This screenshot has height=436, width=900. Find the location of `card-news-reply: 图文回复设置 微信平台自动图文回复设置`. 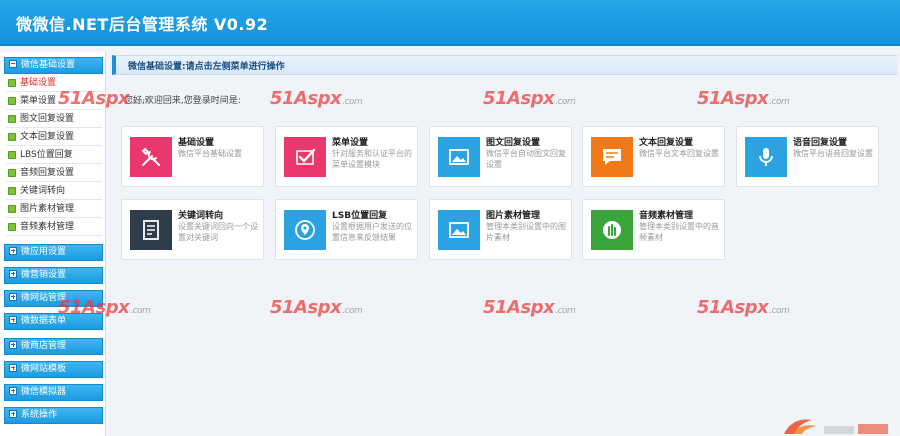

card-news-reply: 图文回复设置 微信平台自动图文回复设置 is located at coordinates (500, 156).